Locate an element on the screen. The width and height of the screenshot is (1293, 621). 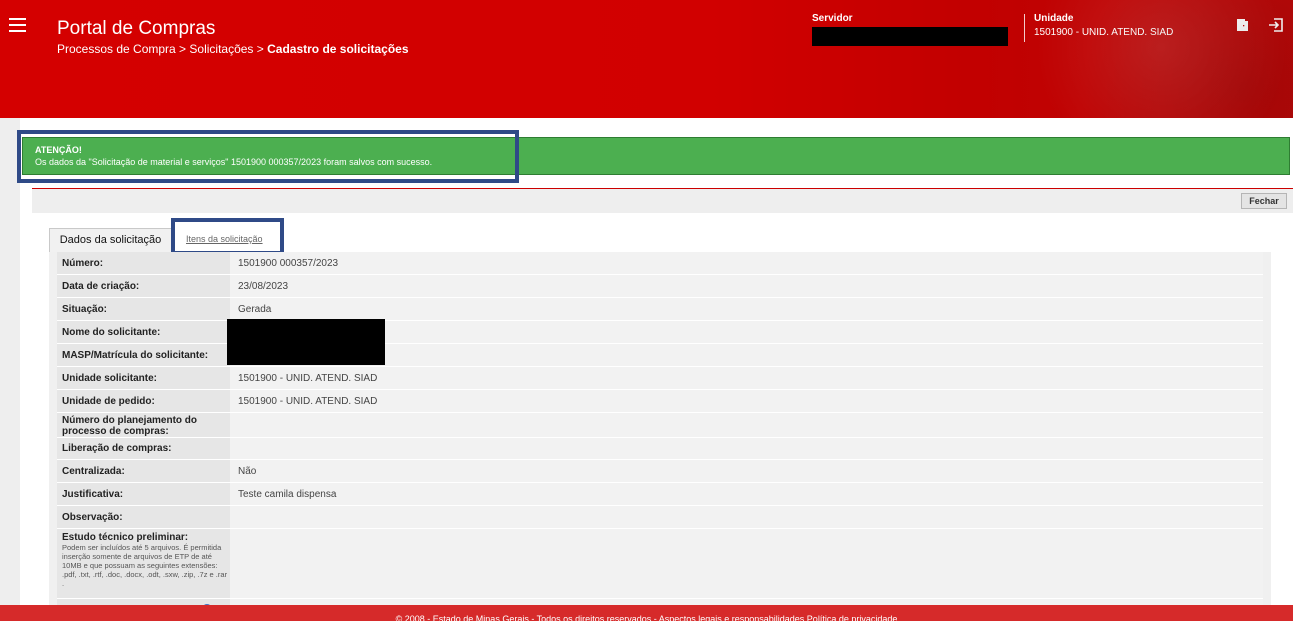
field-value: Teste camila dispensa is located at coordinates (746, 494).